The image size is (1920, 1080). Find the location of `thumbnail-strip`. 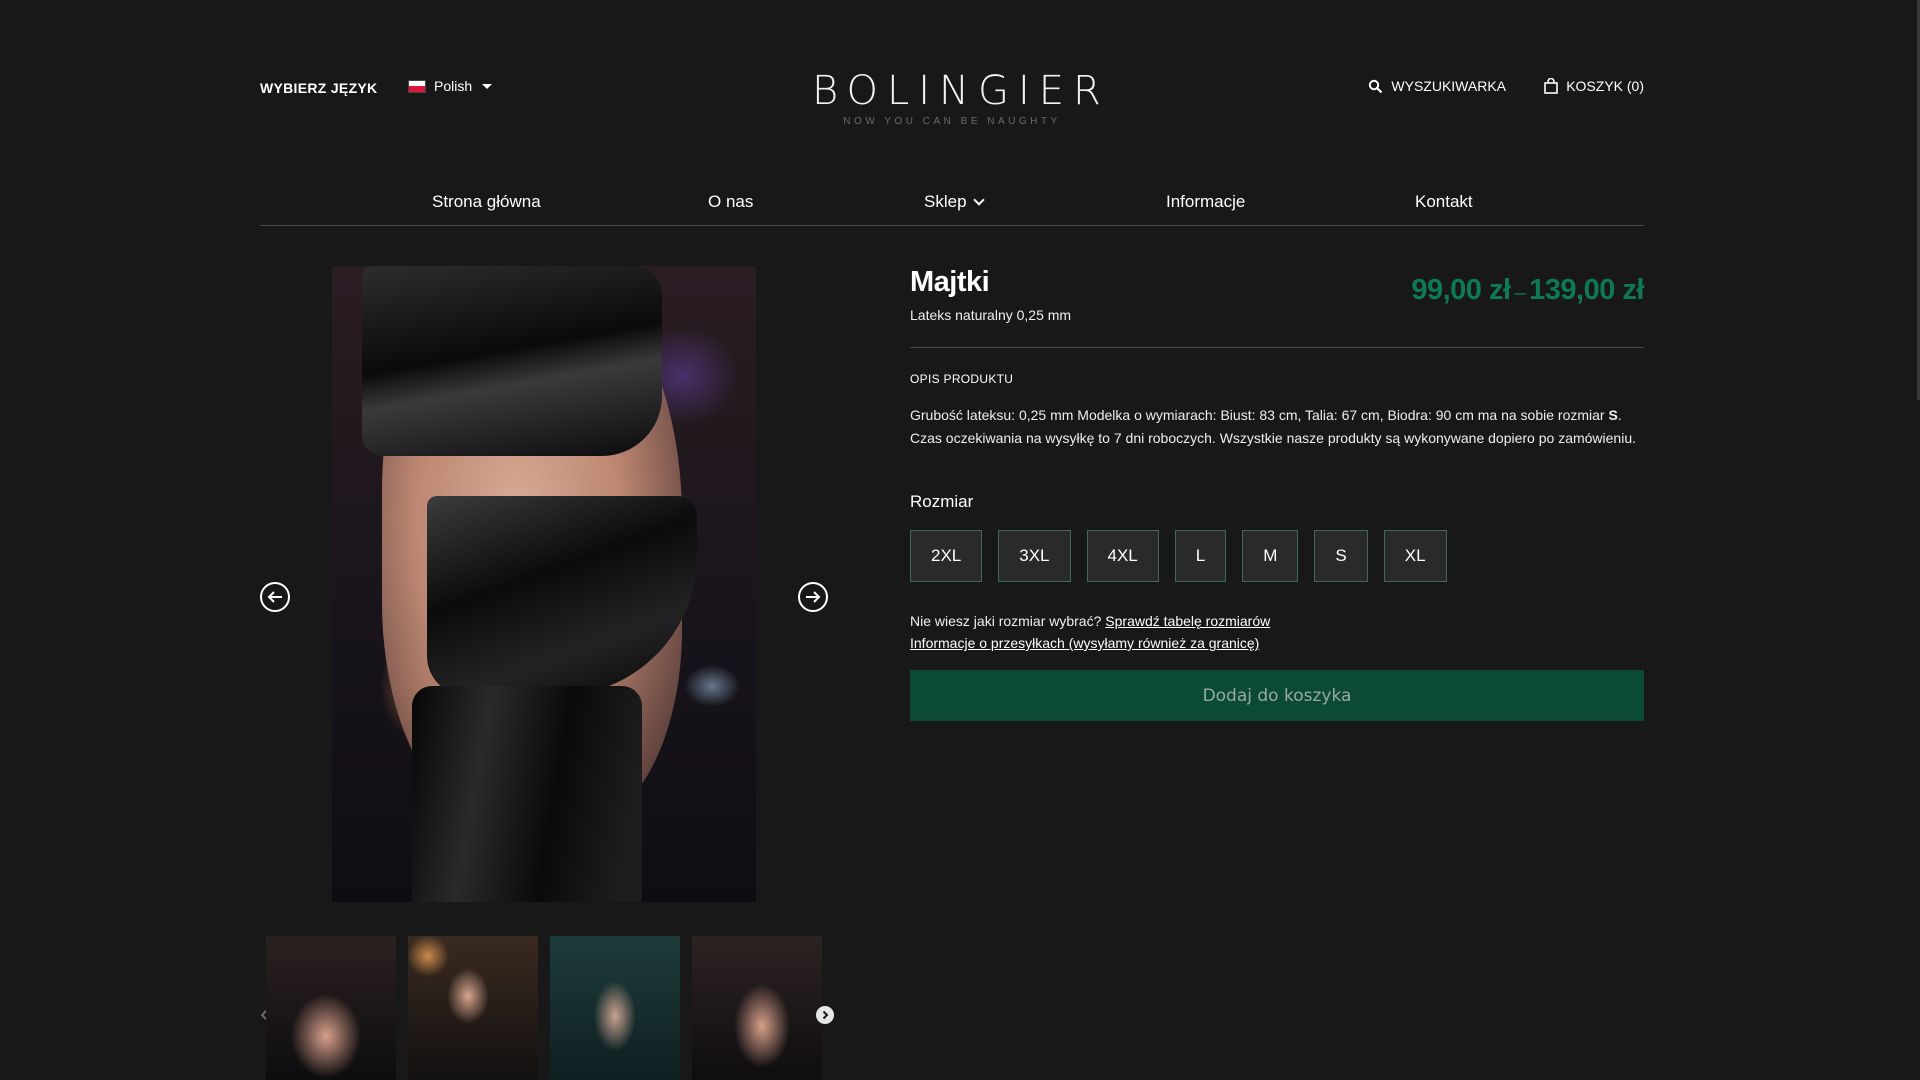

thumbnail-strip is located at coordinates (545, 1008).